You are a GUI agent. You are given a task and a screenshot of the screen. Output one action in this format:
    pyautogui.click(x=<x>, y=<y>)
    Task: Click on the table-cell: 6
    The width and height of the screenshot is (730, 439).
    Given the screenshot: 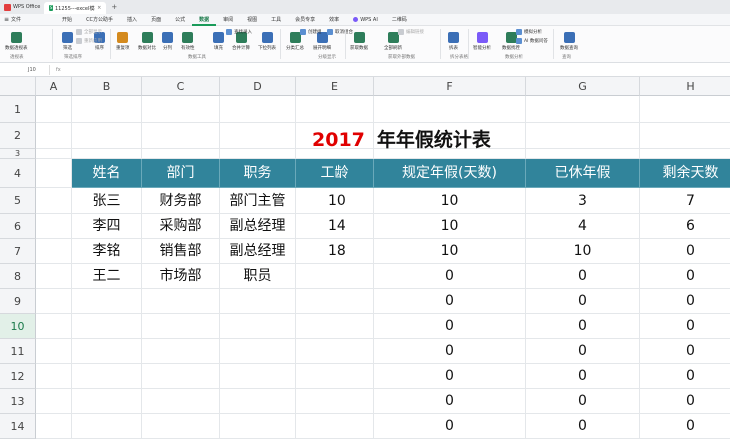 What is the action you would take?
    pyautogui.click(x=685, y=226)
    